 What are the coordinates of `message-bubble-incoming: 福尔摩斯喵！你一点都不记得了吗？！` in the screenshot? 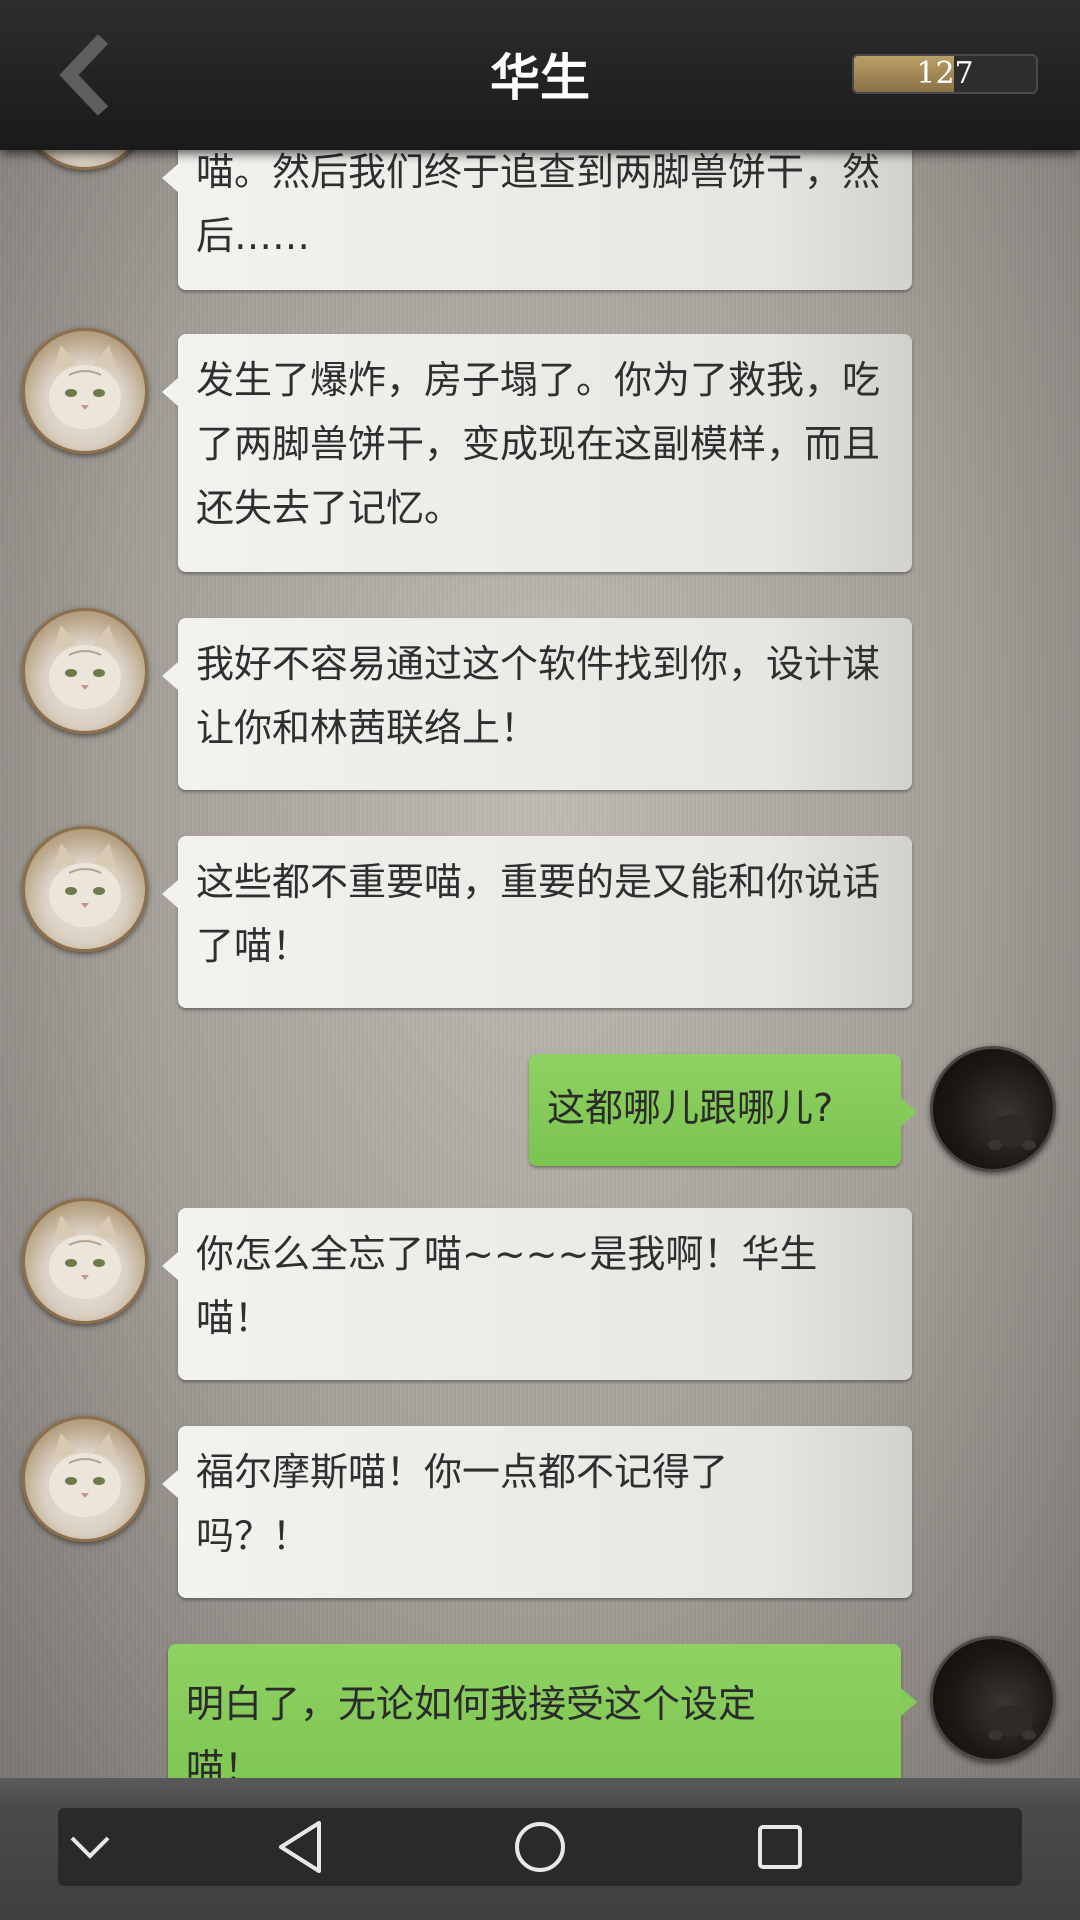 It's located at (537, 1512).